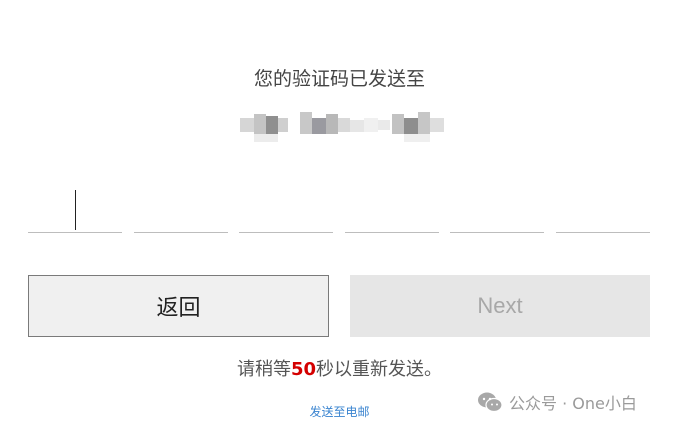  What do you see at coordinates (178, 306) in the screenshot?
I see `back-button: 返回` at bounding box center [178, 306].